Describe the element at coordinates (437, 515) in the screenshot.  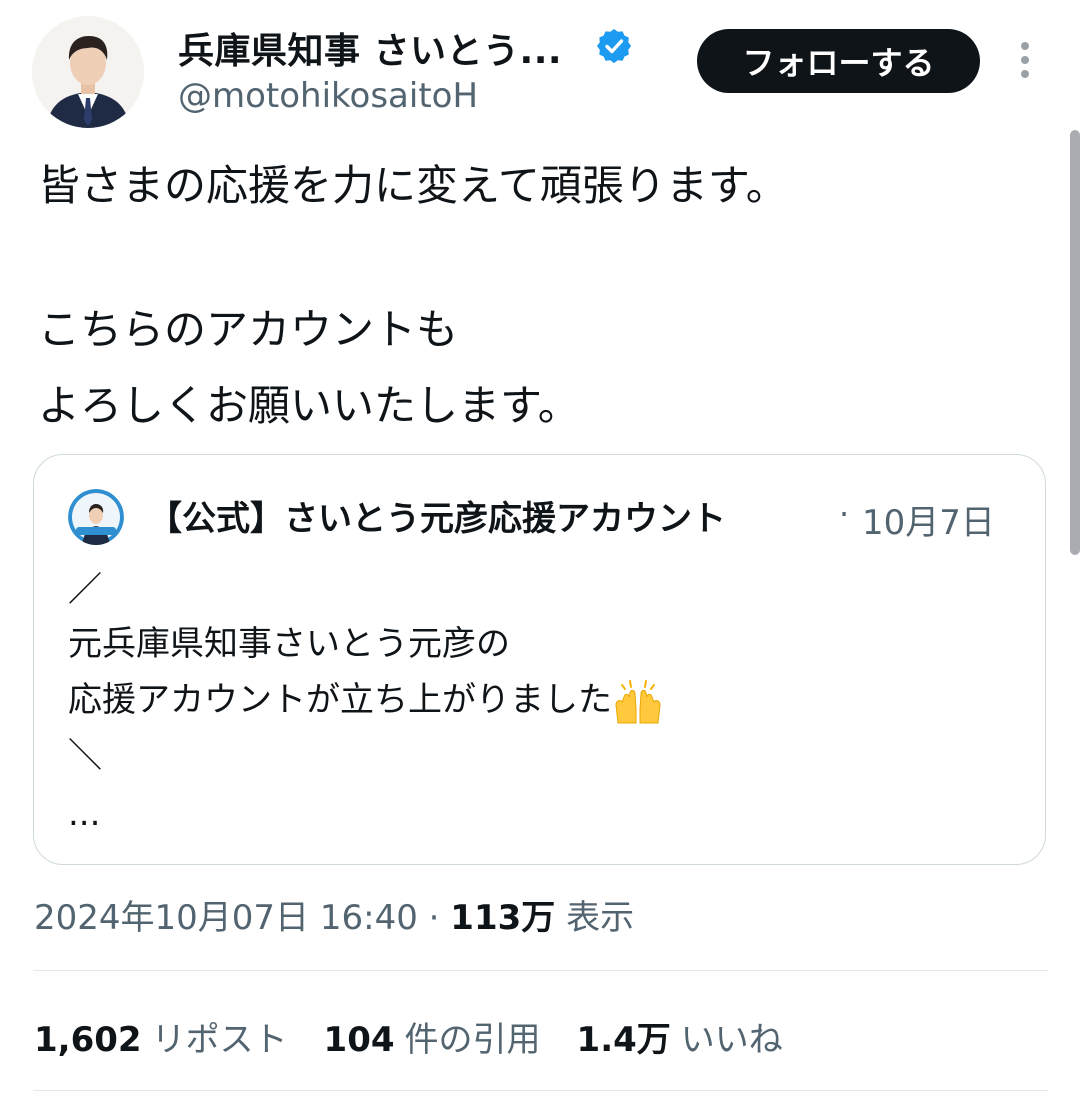
I see `quoted-author-name: 【公式】さいとう元彦応援アカウント` at that location.